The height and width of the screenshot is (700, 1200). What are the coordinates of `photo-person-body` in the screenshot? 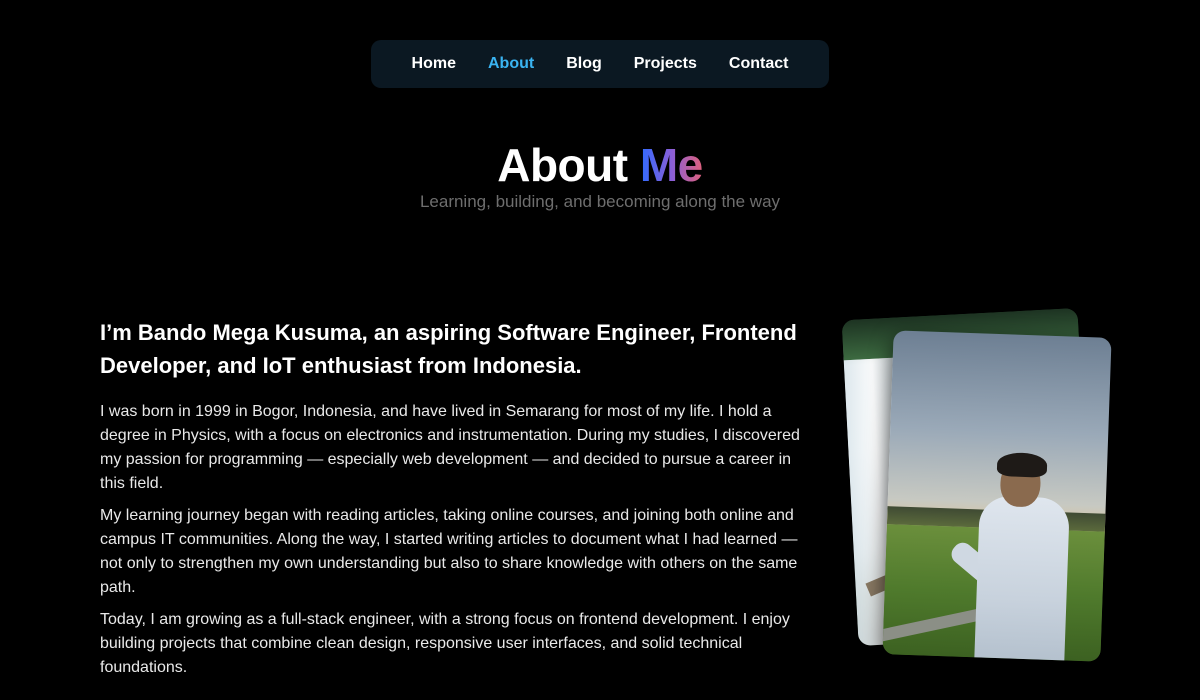 It's located at (1022, 578).